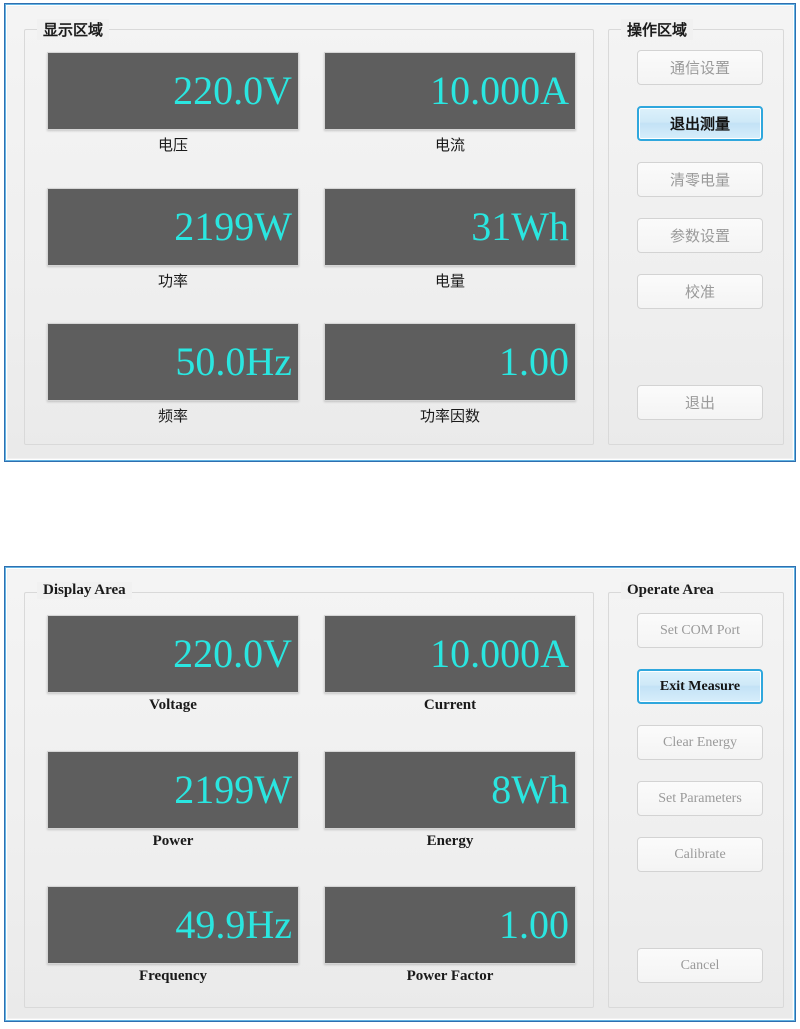  What do you see at coordinates (700, 235) in the screenshot?
I see `set-parameters-button-cn: 参数设置` at bounding box center [700, 235].